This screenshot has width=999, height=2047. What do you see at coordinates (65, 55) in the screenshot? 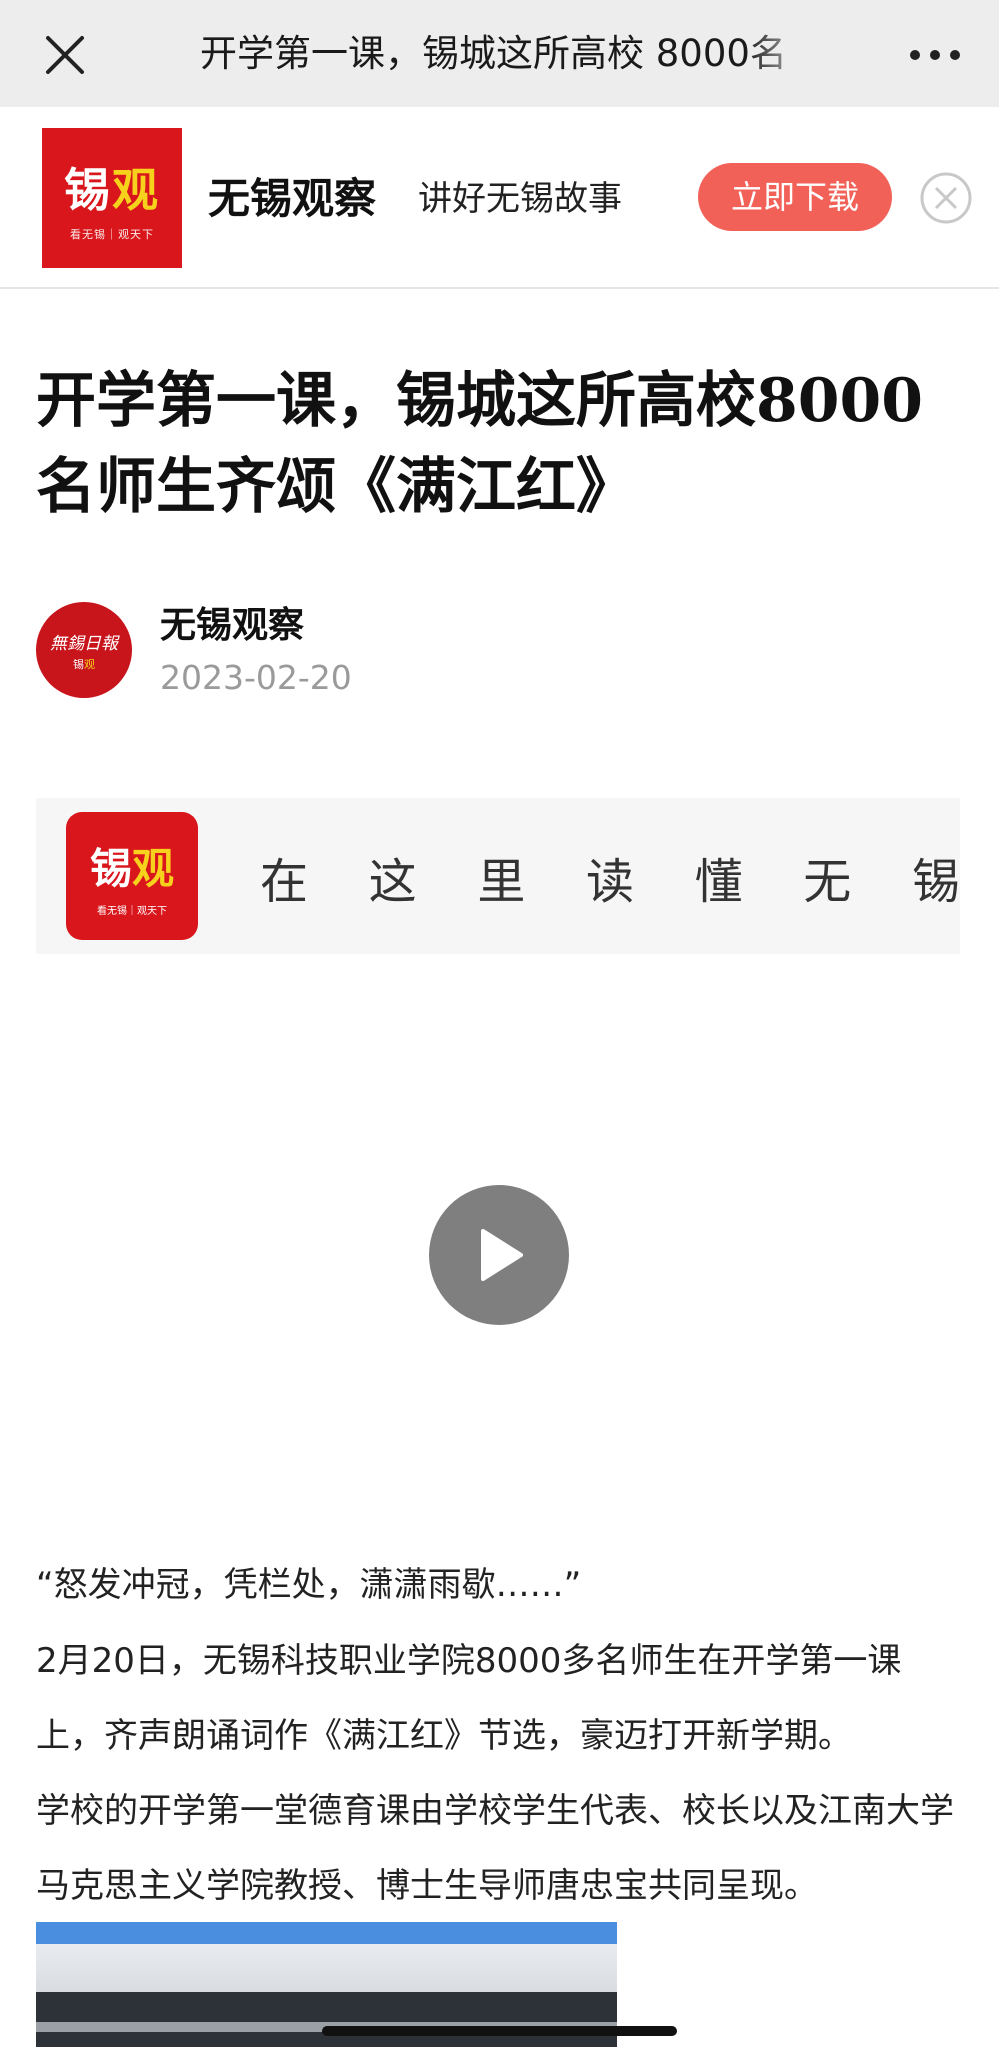
I see `close-icon` at bounding box center [65, 55].